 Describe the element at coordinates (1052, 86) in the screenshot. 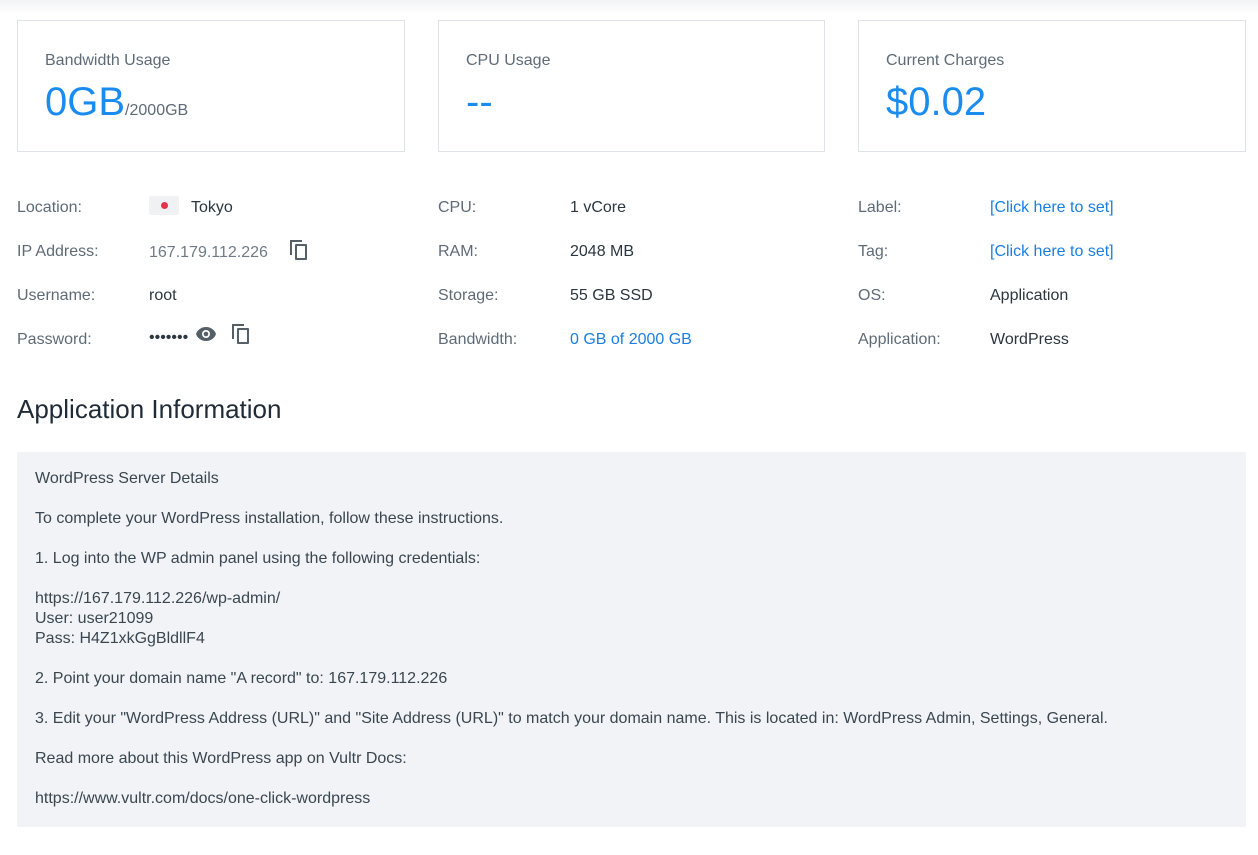

I see `current-charges-card: Current Charges $0.02` at that location.